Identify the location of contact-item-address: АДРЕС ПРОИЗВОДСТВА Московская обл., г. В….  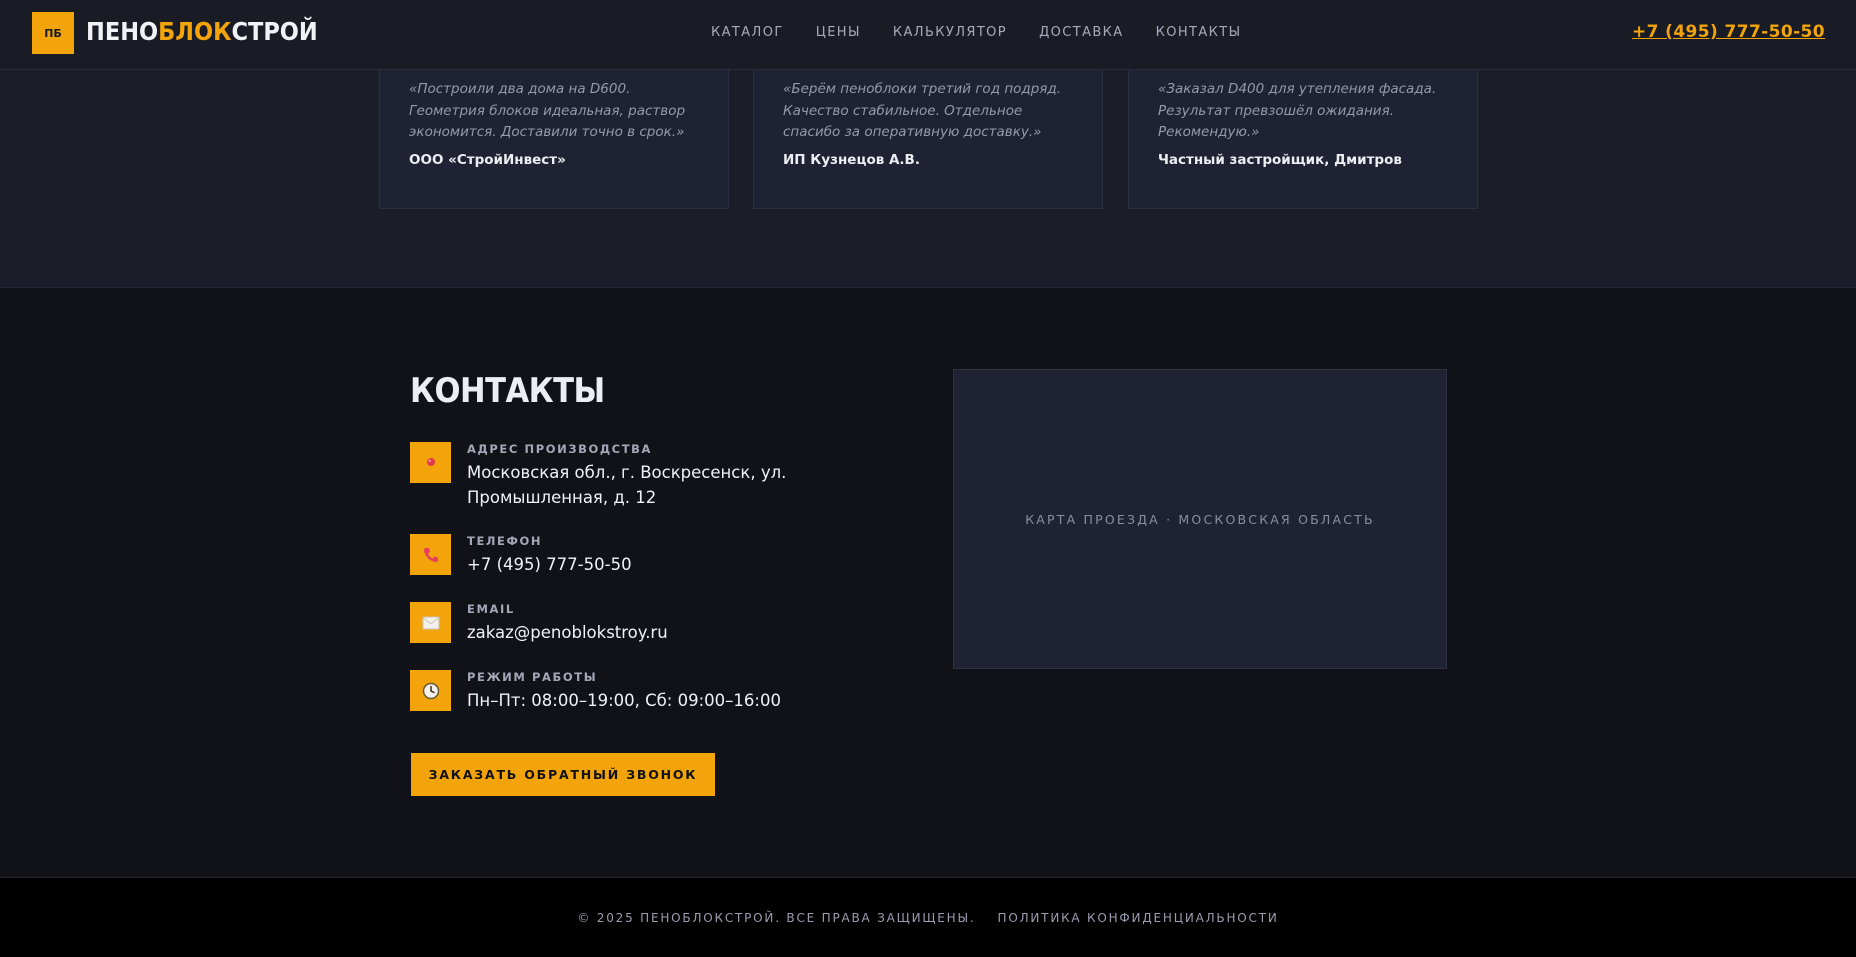
(660, 477).